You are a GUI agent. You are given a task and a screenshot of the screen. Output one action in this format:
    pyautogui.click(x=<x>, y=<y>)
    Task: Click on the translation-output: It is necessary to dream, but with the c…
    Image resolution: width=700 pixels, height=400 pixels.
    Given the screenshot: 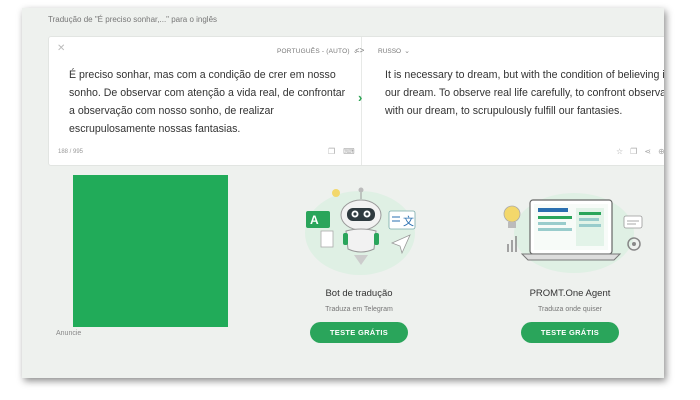 What is the action you would take?
    pyautogui.click(x=524, y=93)
    